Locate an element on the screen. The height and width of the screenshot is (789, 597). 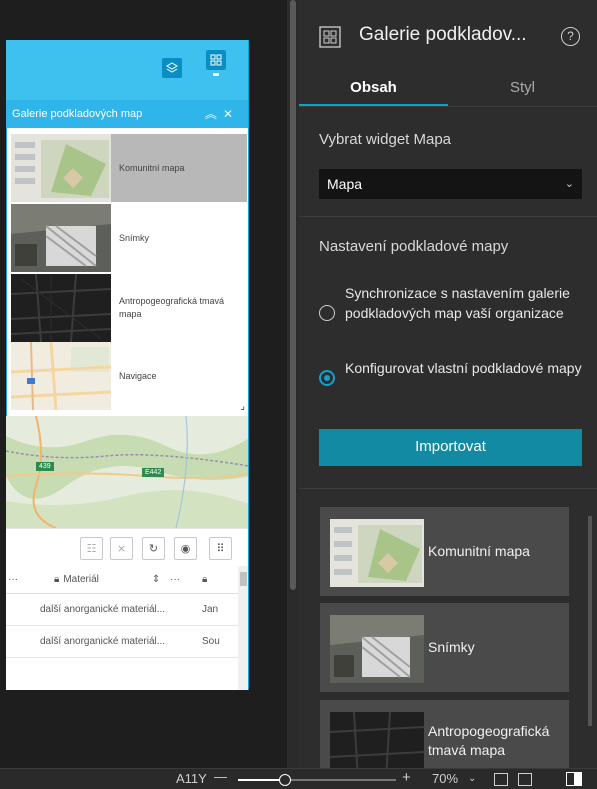
status-bar: A11Y — + 70% ⌄ is located at coordinates (298, 778).